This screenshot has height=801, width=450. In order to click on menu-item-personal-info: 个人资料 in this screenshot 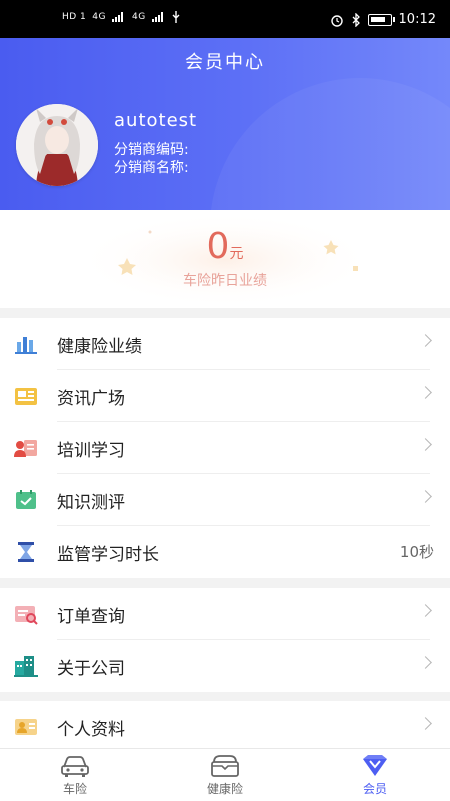, I will do `click(225, 724)`.